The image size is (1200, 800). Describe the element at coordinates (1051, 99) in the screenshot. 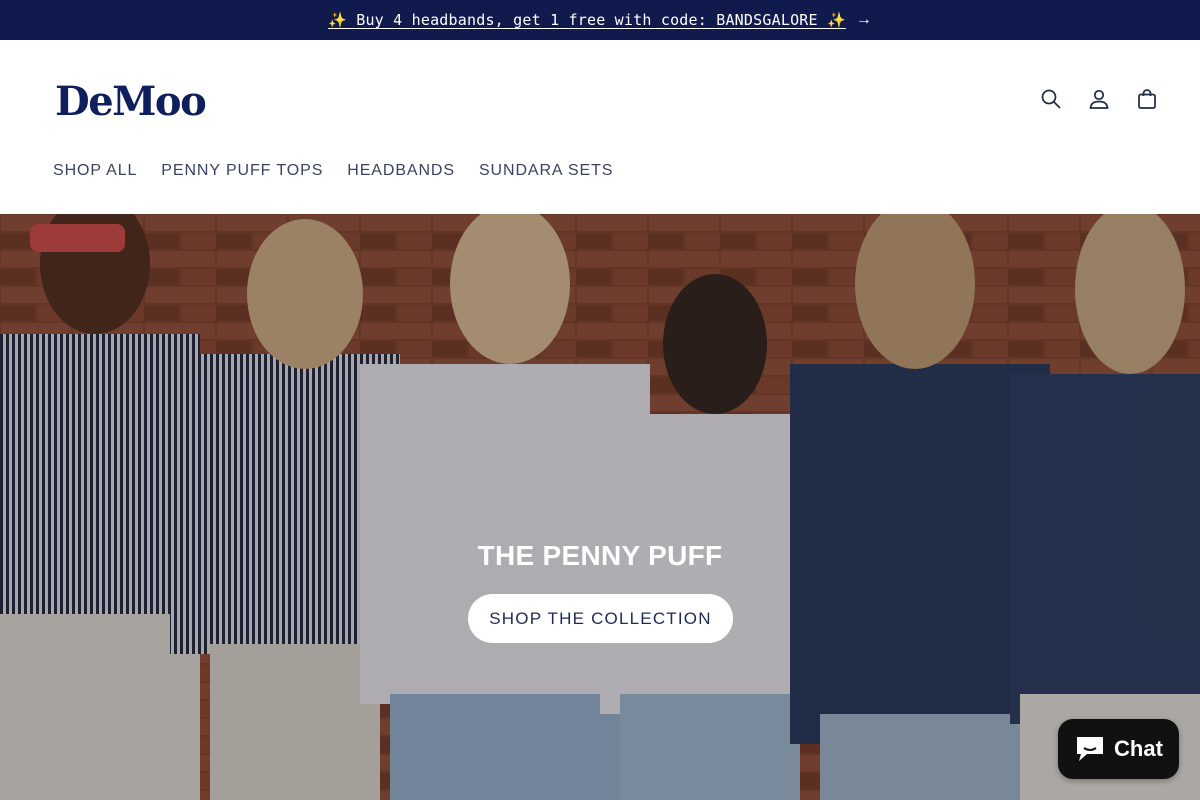

I see `search-icon` at that location.